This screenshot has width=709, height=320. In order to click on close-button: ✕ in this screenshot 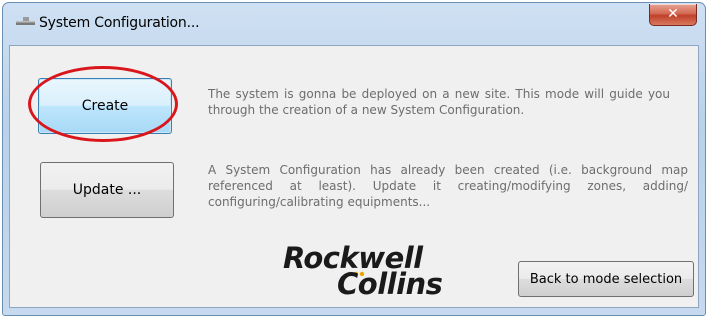, I will do `click(673, 15)`.